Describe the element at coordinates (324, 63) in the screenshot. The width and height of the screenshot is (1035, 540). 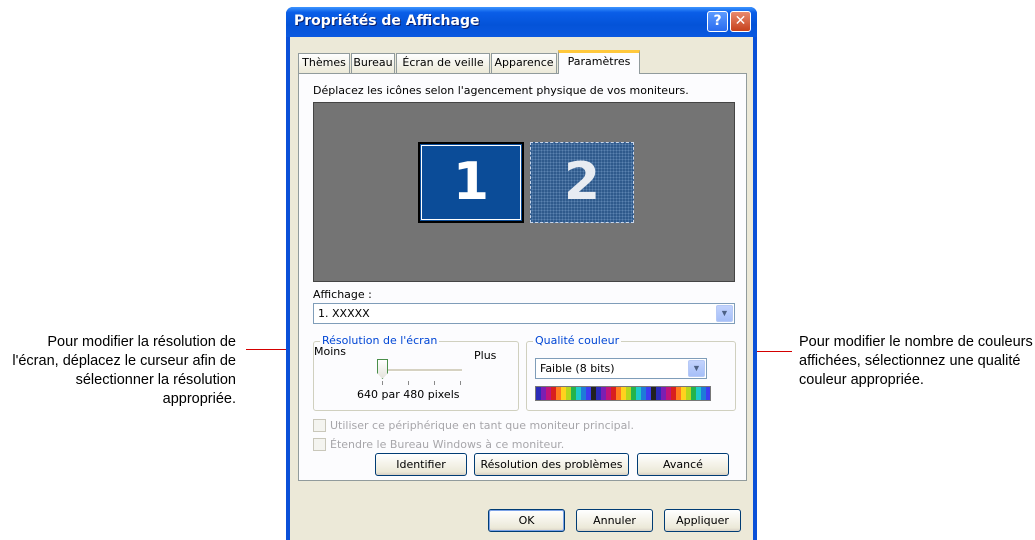
I see `tab-themes: Thèmes` at that location.